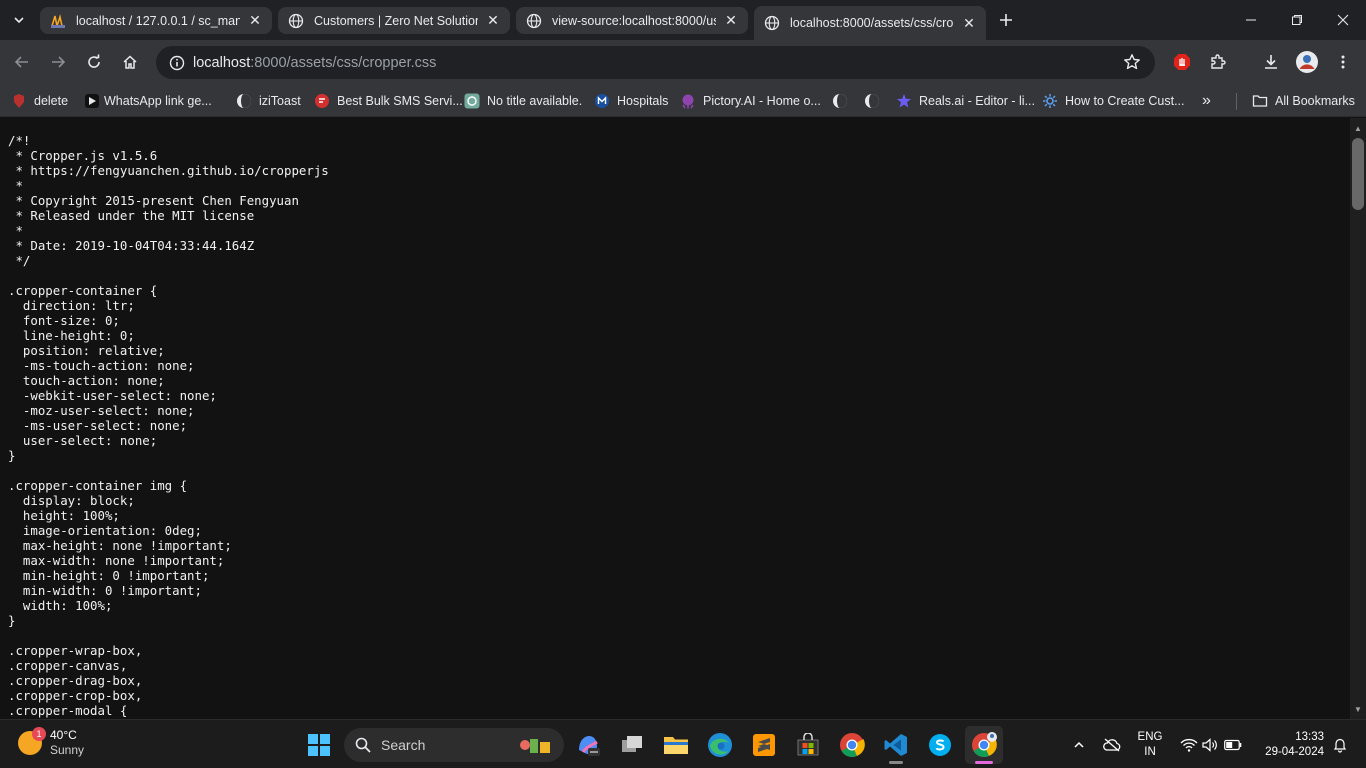 The height and width of the screenshot is (768, 1366). I want to click on tab-search-button, so click(19, 20).